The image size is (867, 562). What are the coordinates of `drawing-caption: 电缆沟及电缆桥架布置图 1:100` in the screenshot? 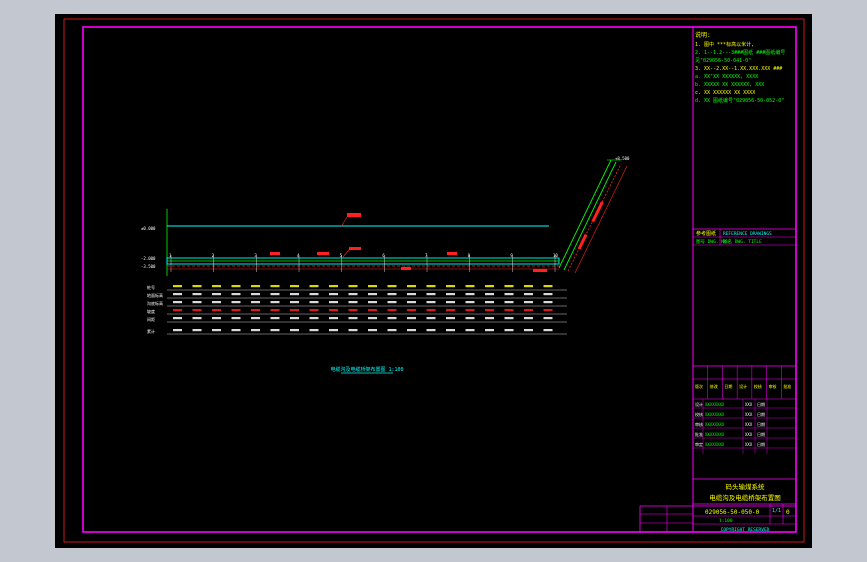 It's located at (366, 369).